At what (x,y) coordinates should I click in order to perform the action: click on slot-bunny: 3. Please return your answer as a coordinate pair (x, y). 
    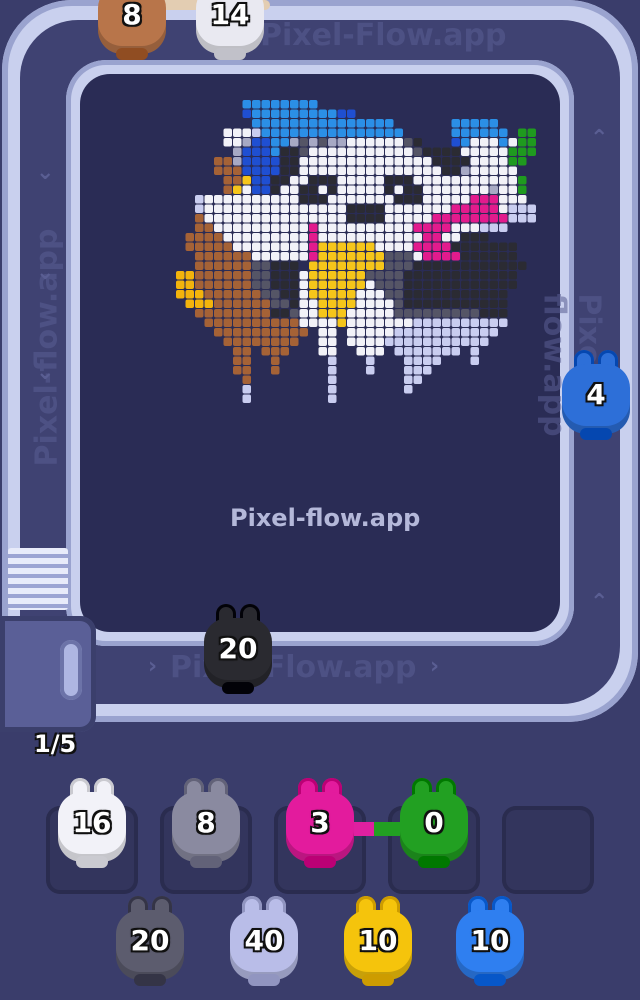
    Looking at the image, I should click on (320, 823).